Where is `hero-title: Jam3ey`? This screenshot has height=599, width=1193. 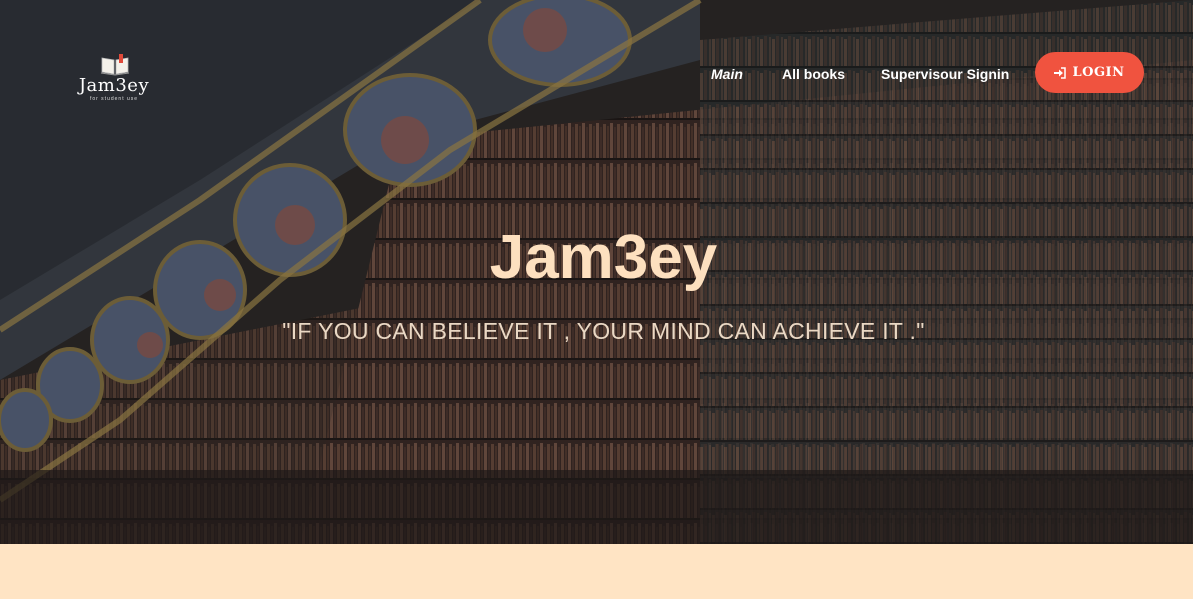 hero-title: Jam3ey is located at coordinates (603, 257).